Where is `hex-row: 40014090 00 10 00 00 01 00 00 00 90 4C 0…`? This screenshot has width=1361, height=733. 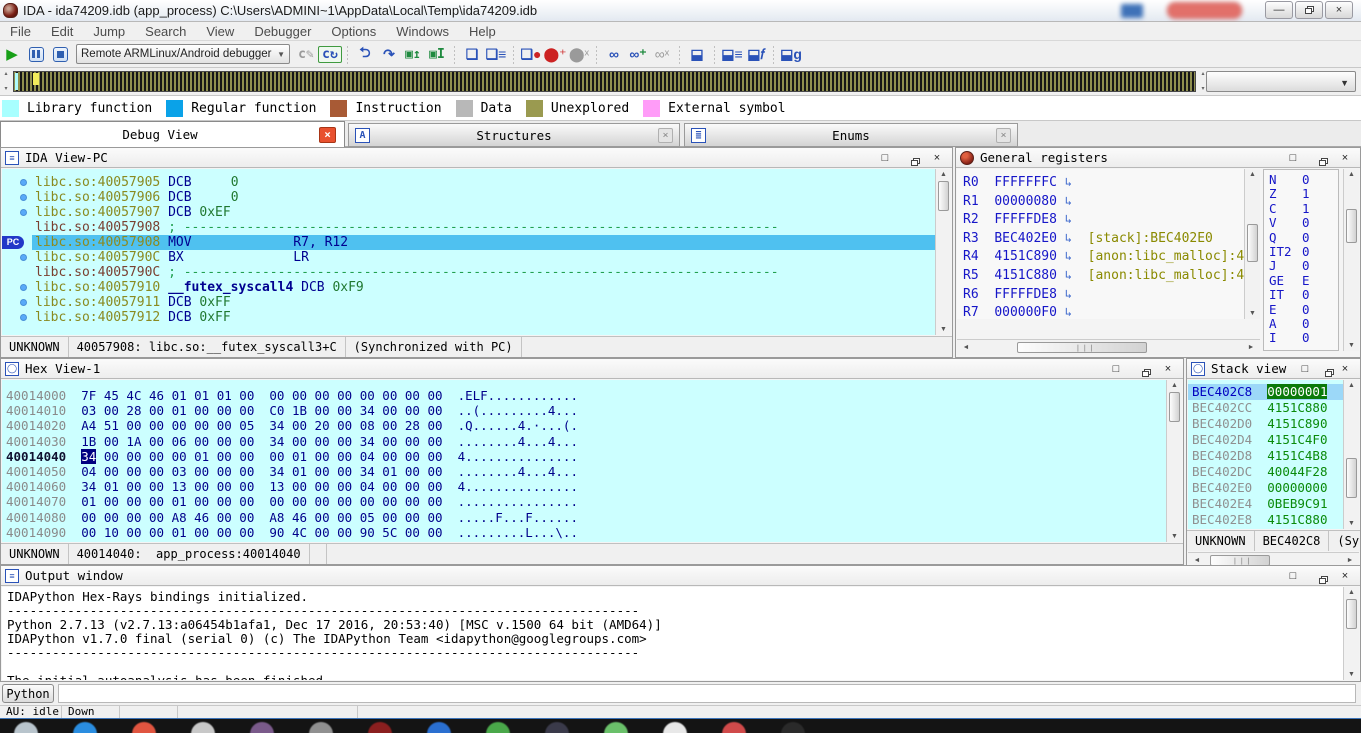
hex-row: 40014090 00 10 00 00 01 00 00 00 90 4C 0… is located at coordinates (292, 532).